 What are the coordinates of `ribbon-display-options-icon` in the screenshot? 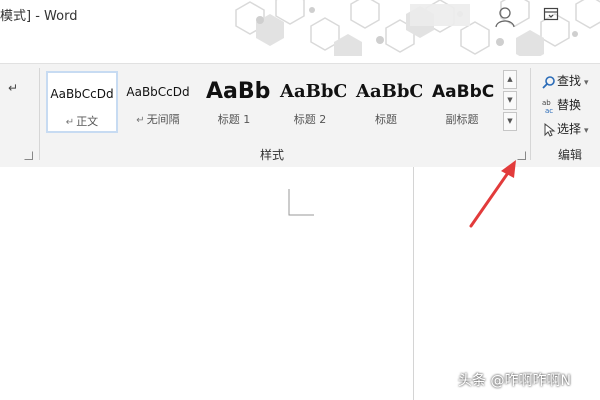 It's located at (551, 14).